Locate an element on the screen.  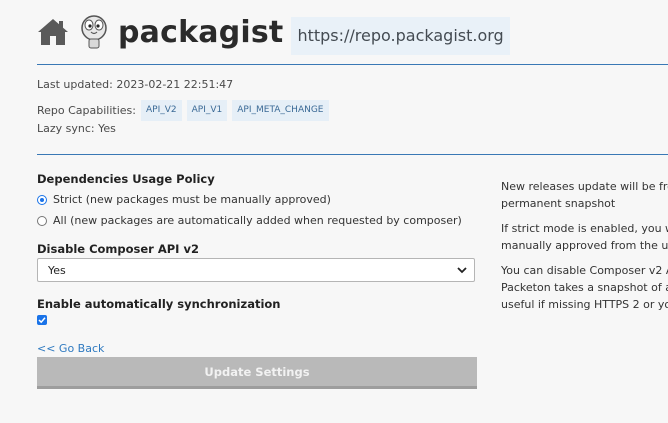
help-line: useful if missing HTTPS 2 or your is located at coordinates (584, 304).